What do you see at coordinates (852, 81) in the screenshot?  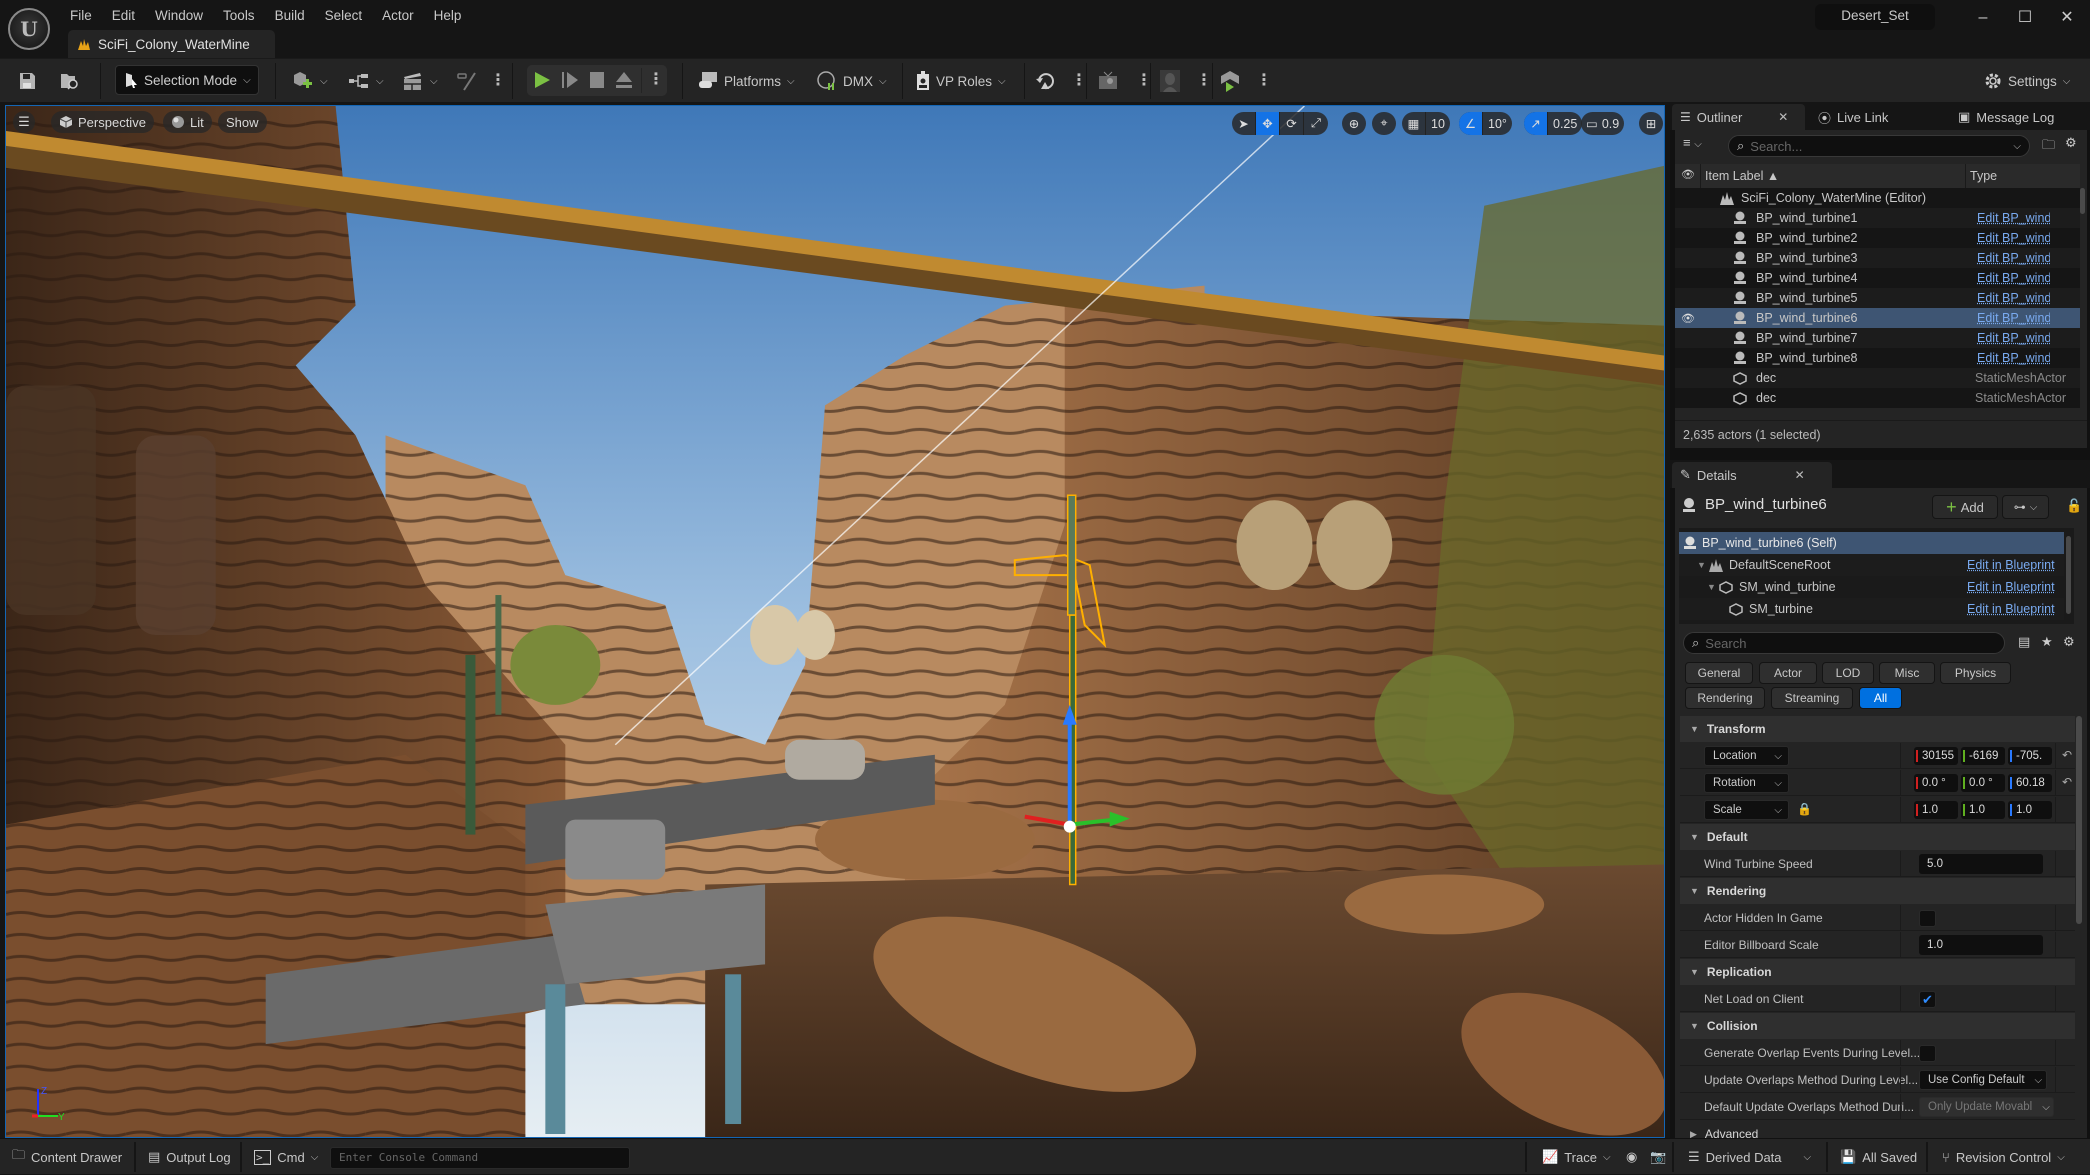 I see `dmx-dropdown: DMX ⌵` at bounding box center [852, 81].